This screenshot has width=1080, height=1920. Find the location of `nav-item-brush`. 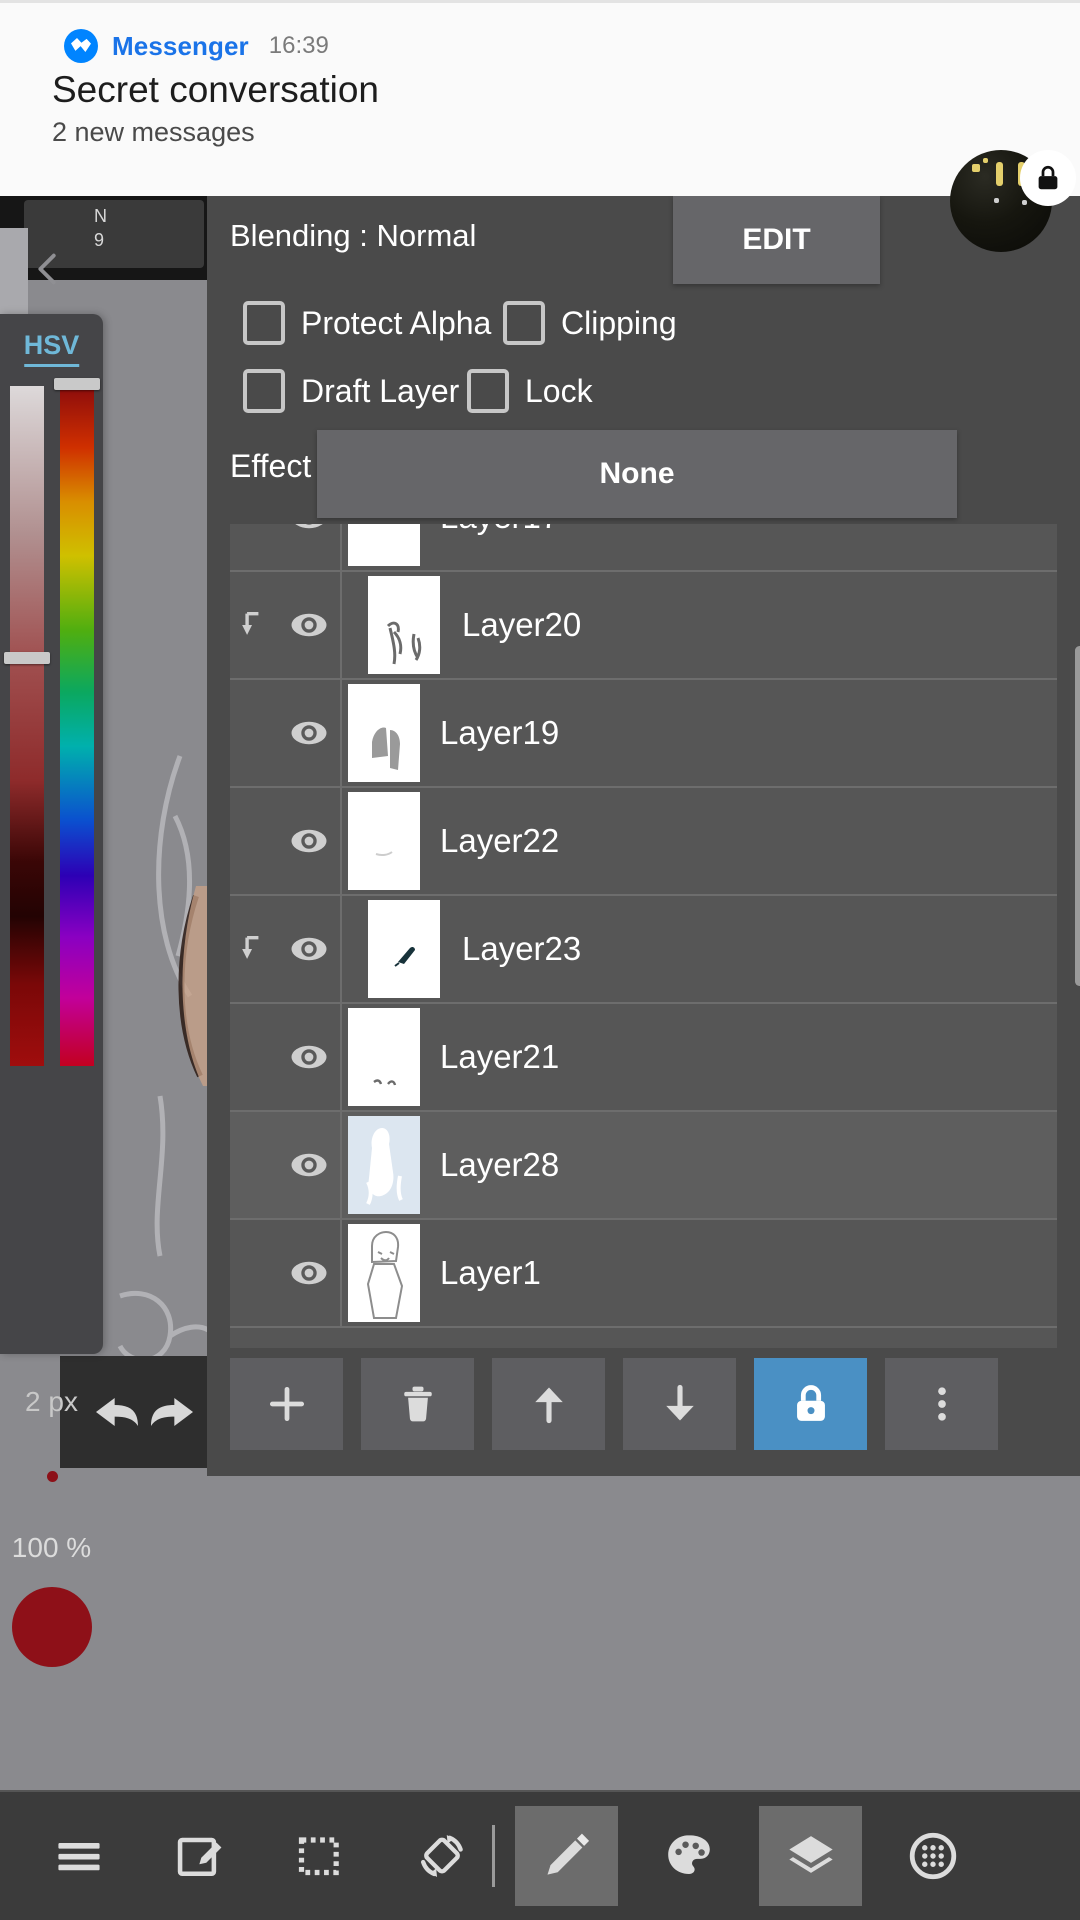

nav-item-brush is located at coordinates (566, 1856).